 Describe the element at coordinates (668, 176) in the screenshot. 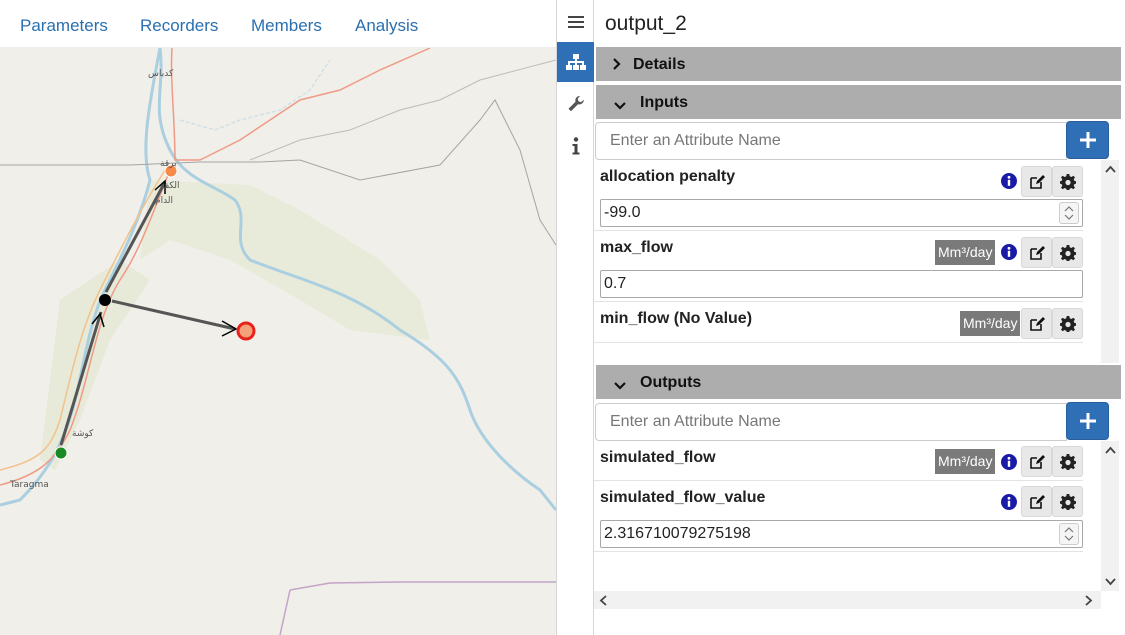

I see `attribute-name: allocation penalty` at that location.